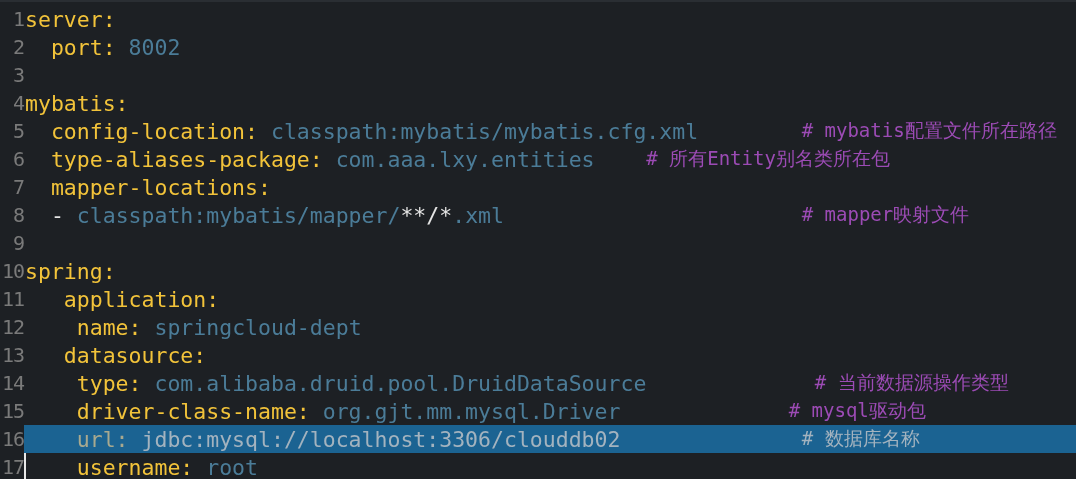 This screenshot has width=1076, height=479. Describe the element at coordinates (70, 271) in the screenshot. I see `yaml-key: spring:` at that location.